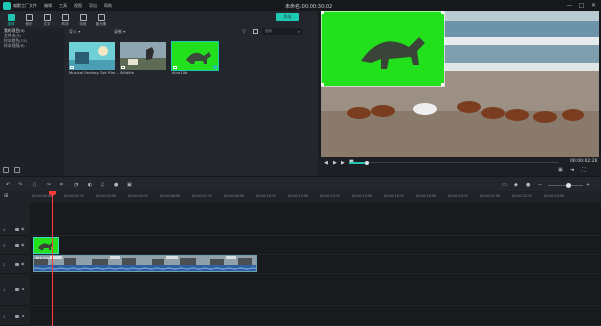 The image size is (601, 326). I want to click on tab-media: 媒体, so click(11, 19).